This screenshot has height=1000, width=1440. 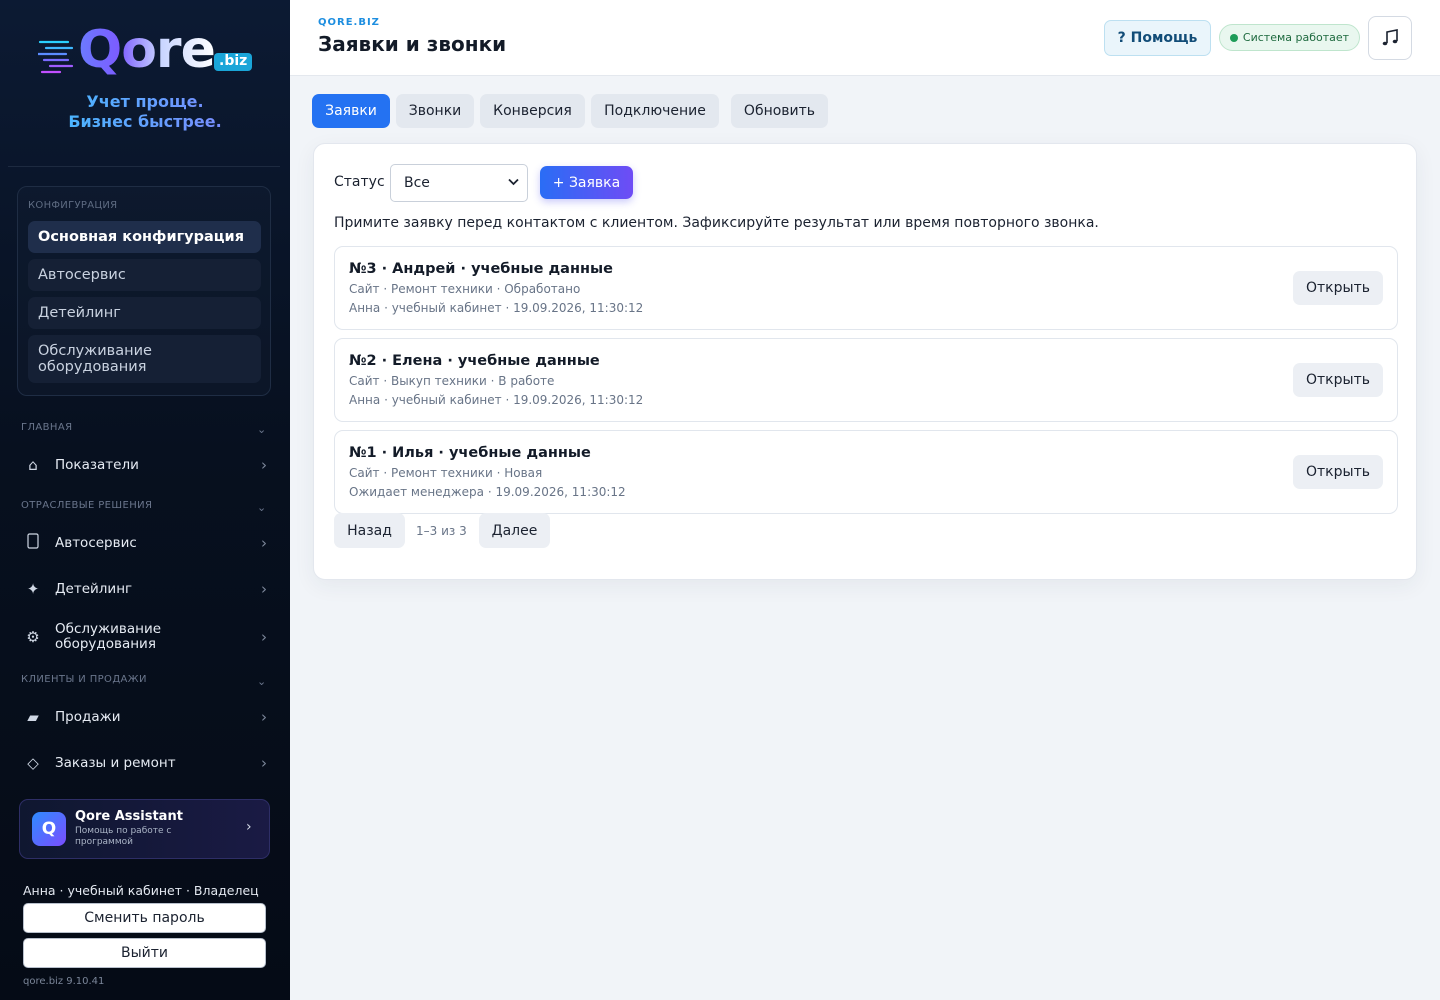 What do you see at coordinates (33, 637) in the screenshot?
I see `gear-icon: ⚙` at bounding box center [33, 637].